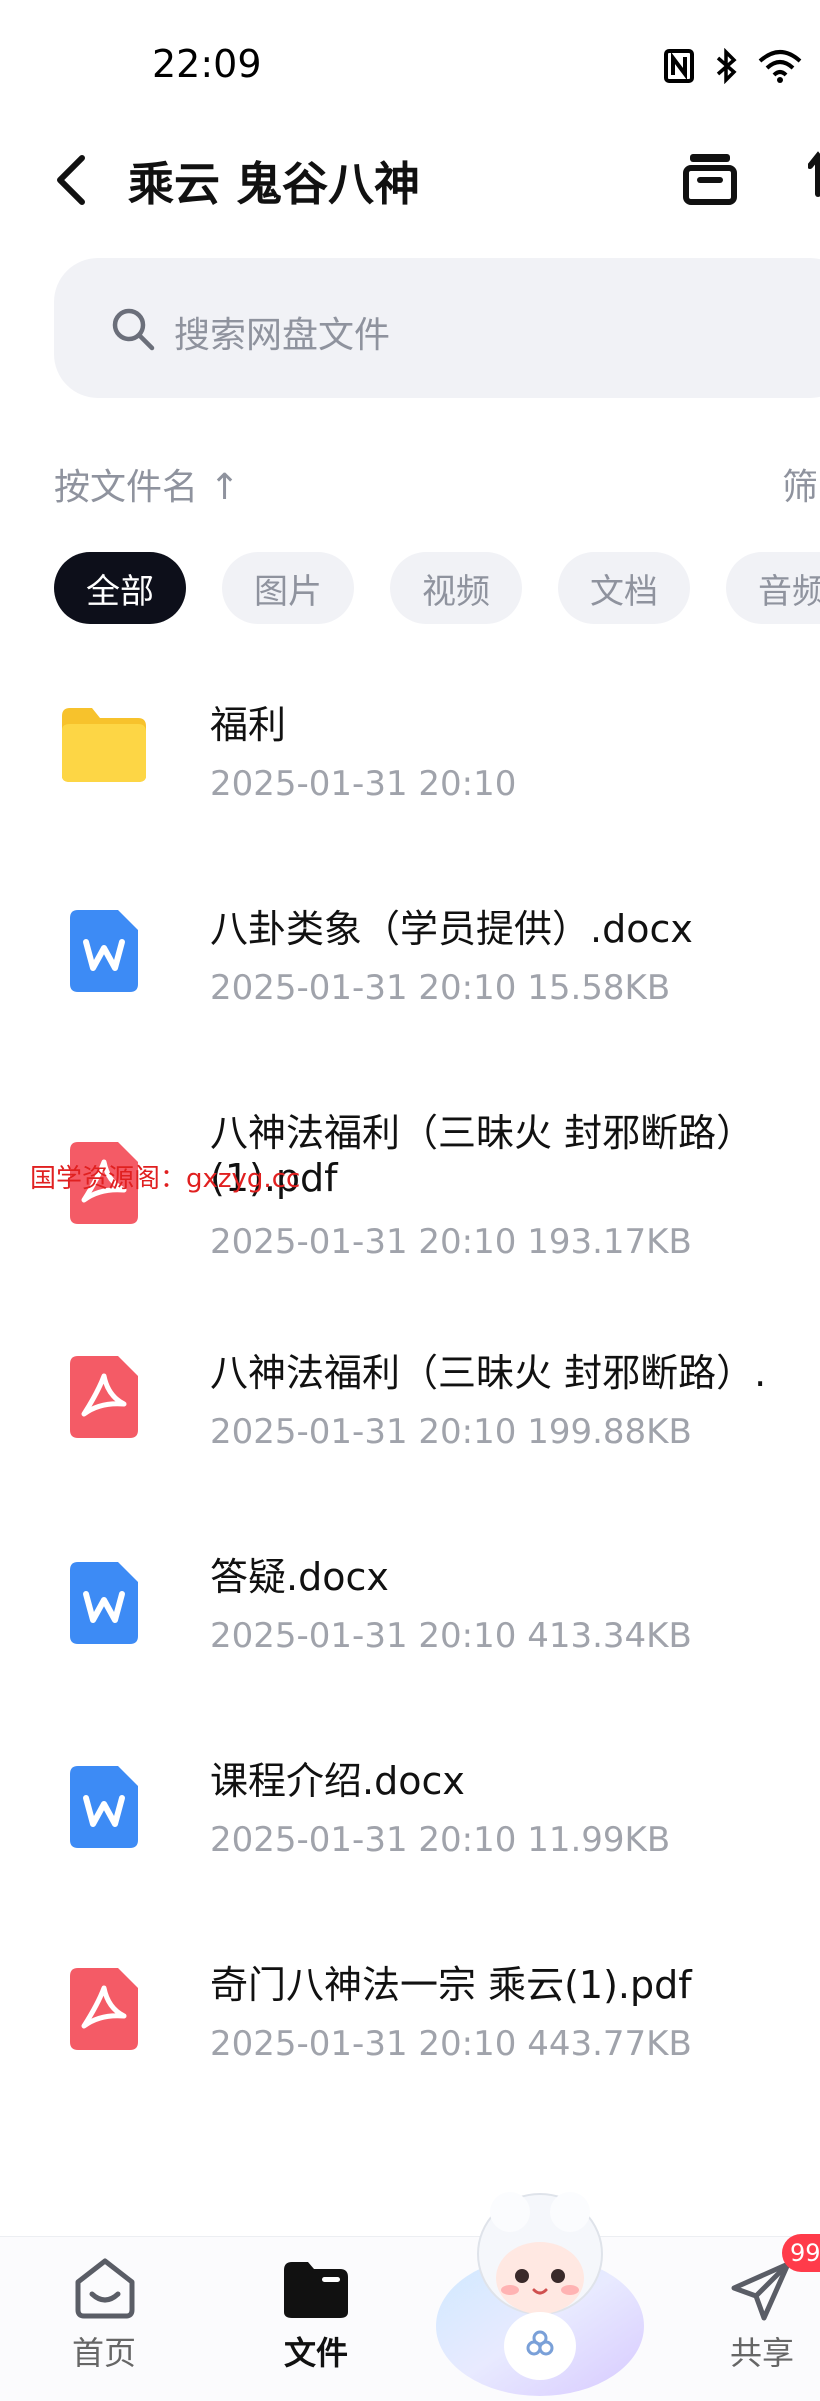 Image resolution: width=820 pixels, height=2401 pixels. I want to click on chip-all: 全部, so click(120, 588).